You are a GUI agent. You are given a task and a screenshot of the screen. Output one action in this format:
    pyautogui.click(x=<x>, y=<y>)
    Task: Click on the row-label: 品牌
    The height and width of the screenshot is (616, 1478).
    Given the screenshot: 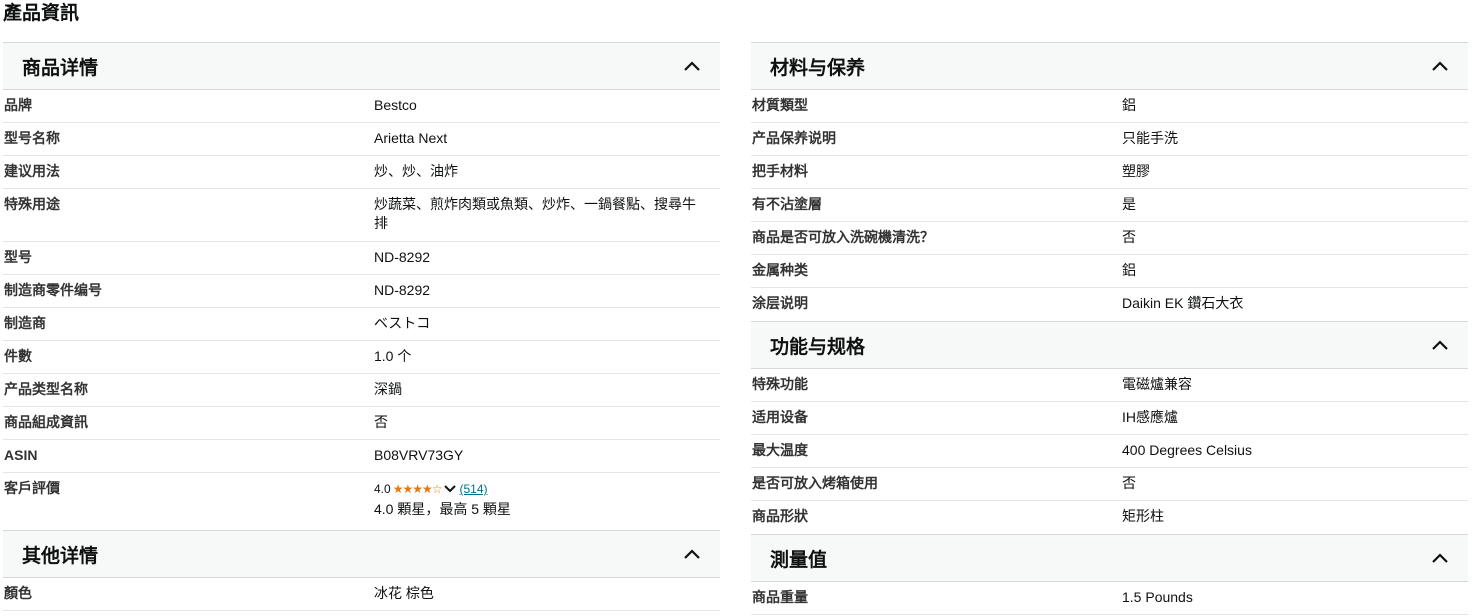 What is the action you would take?
    pyautogui.click(x=18, y=105)
    